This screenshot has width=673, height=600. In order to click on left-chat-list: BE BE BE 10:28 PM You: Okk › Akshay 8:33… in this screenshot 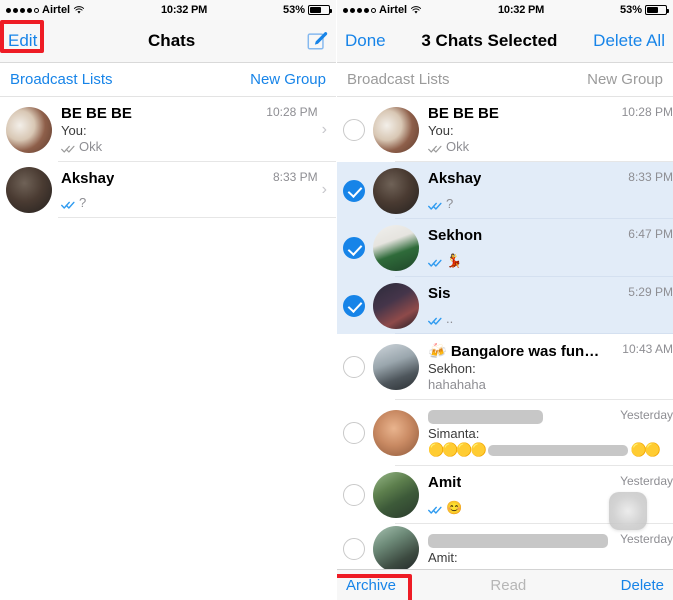, I will do `click(168, 157)`.